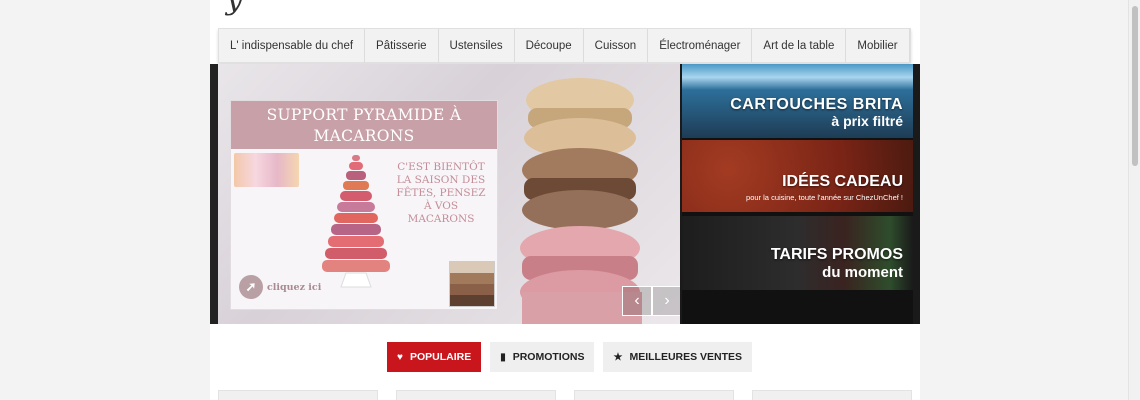 The image size is (1140, 400). What do you see at coordinates (294, 287) in the screenshot?
I see `promo-link-label: cliquez ici` at bounding box center [294, 287].